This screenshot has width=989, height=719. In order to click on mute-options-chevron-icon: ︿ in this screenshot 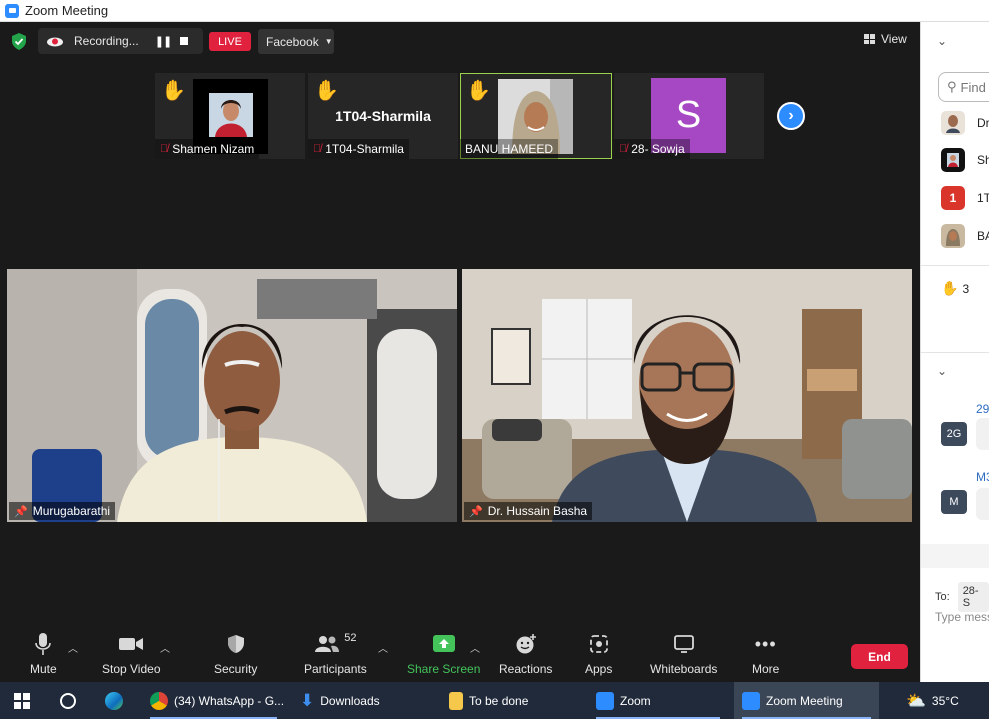, I will do `click(73, 647)`.